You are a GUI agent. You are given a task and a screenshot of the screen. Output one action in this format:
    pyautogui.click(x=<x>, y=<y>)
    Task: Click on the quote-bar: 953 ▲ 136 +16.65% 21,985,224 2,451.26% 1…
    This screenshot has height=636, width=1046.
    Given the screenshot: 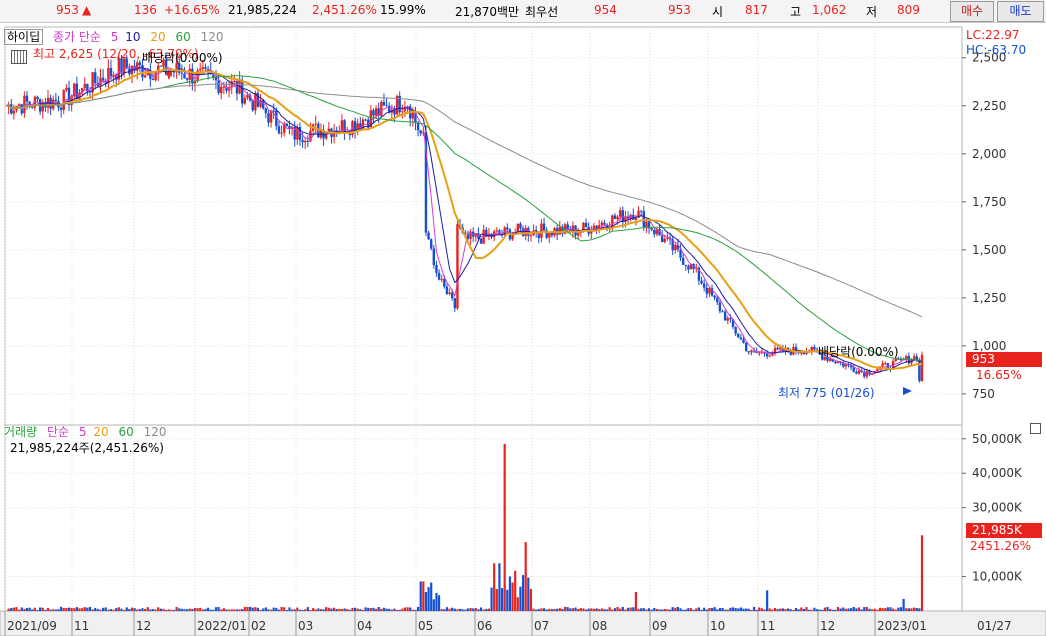 What is the action you would take?
    pyautogui.click(x=523, y=11)
    